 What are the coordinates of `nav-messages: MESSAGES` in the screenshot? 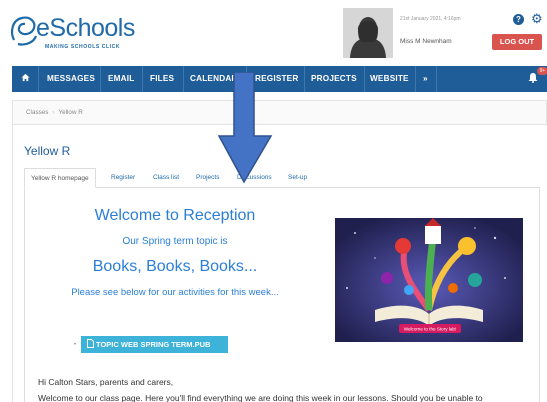 It's located at (71, 79).